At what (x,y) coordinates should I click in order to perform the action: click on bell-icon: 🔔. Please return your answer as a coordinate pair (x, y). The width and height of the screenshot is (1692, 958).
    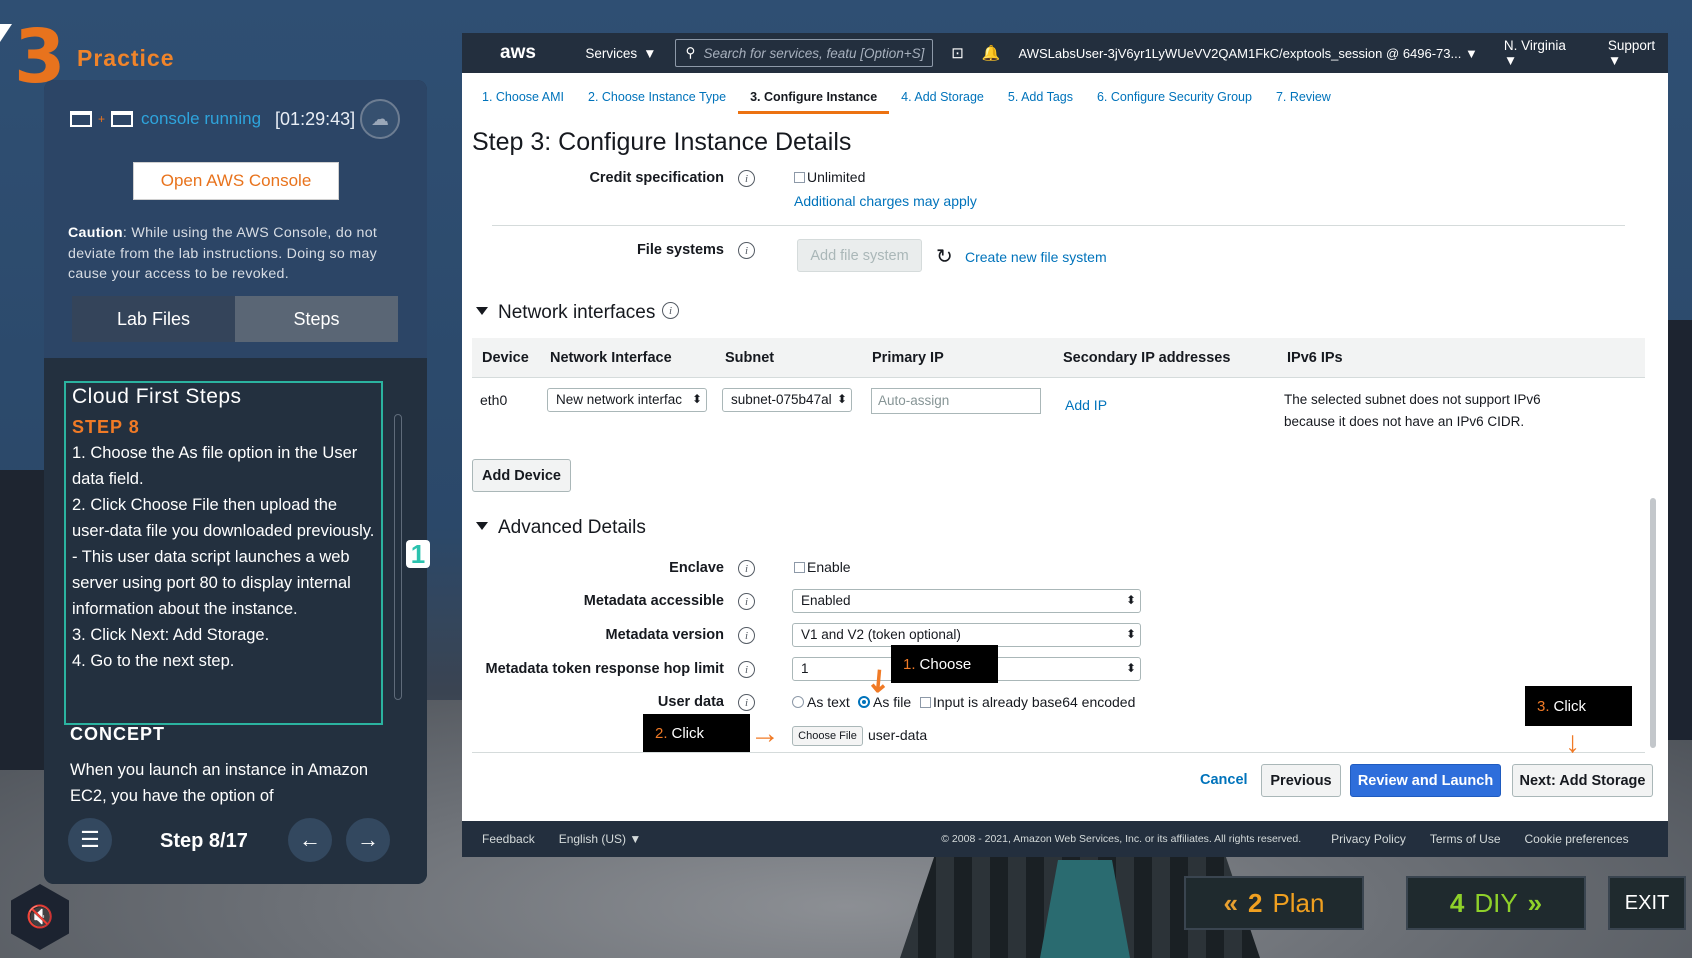
    Looking at the image, I should click on (991, 53).